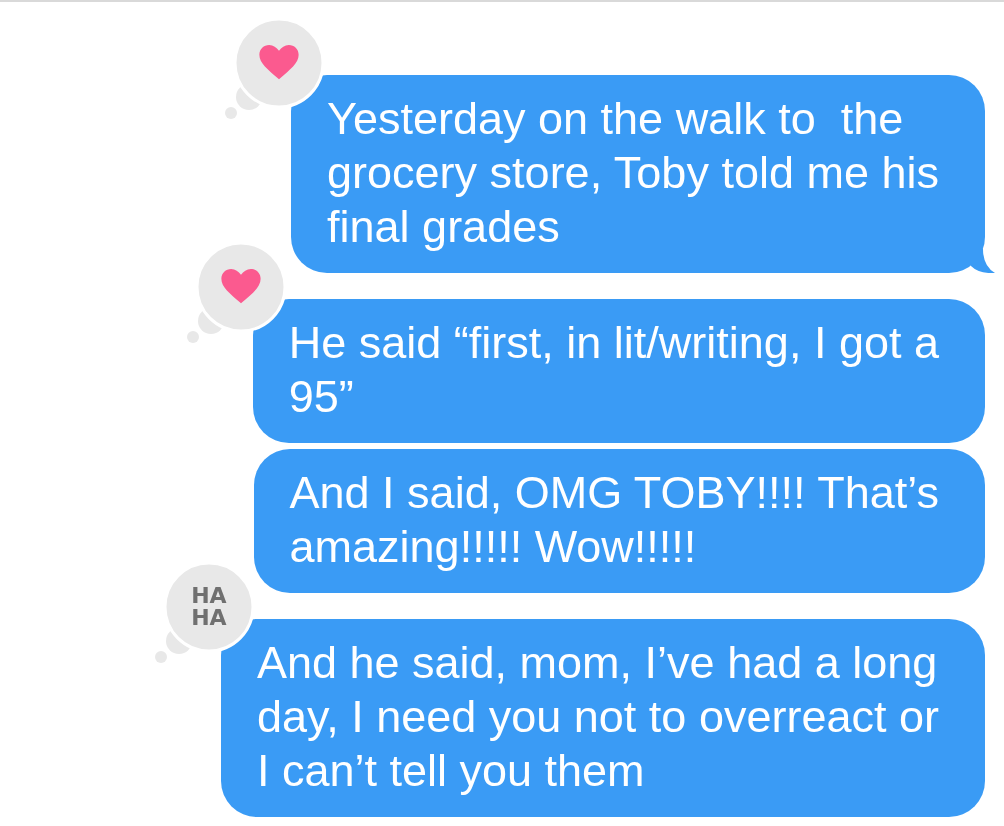 The width and height of the screenshot is (1004, 826). What do you see at coordinates (618, 371) in the screenshot?
I see `message-bubble: He said “first, in lit/writing, I got a 95”` at bounding box center [618, 371].